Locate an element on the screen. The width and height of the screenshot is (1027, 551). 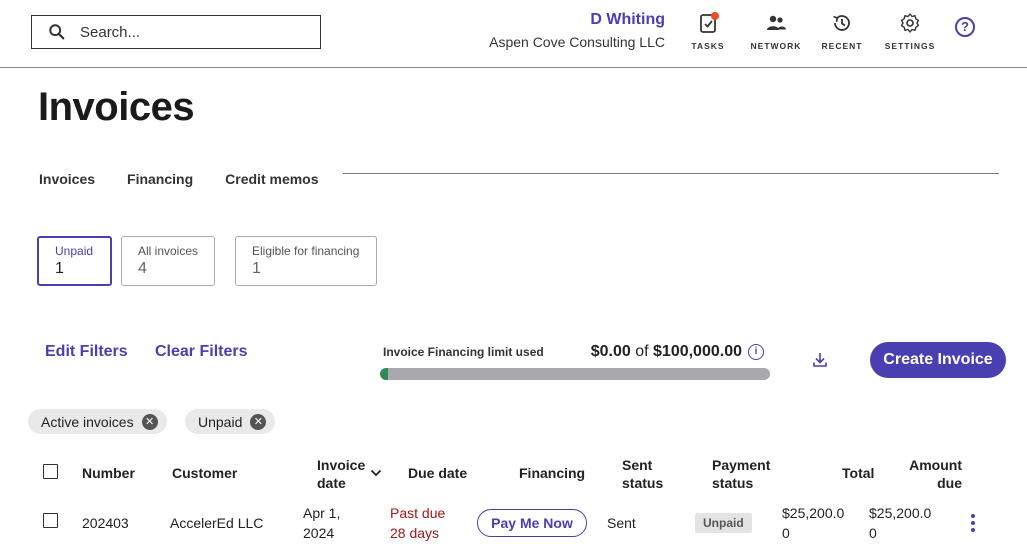
limit-used: $0.00 is located at coordinates (610, 351).